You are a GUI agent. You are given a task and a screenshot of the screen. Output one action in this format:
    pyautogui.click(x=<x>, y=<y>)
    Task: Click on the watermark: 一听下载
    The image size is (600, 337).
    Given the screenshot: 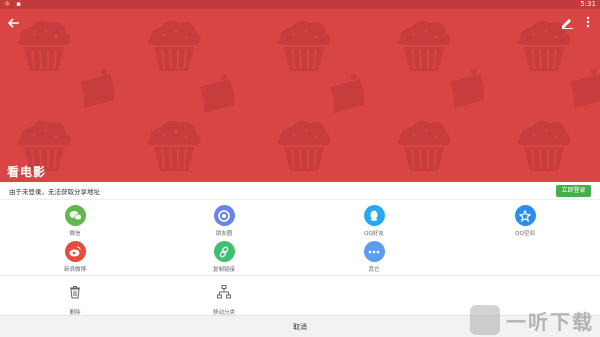 What is the action you would take?
    pyautogui.click(x=532, y=320)
    